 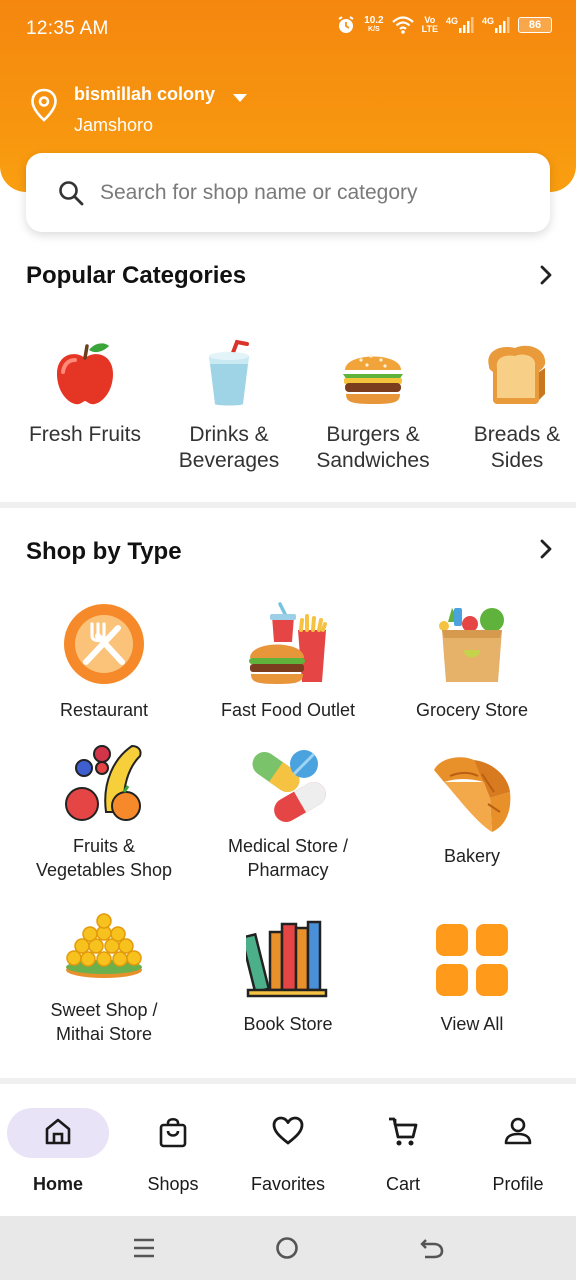 I want to click on home-button-icon, so click(x=287, y=1250).